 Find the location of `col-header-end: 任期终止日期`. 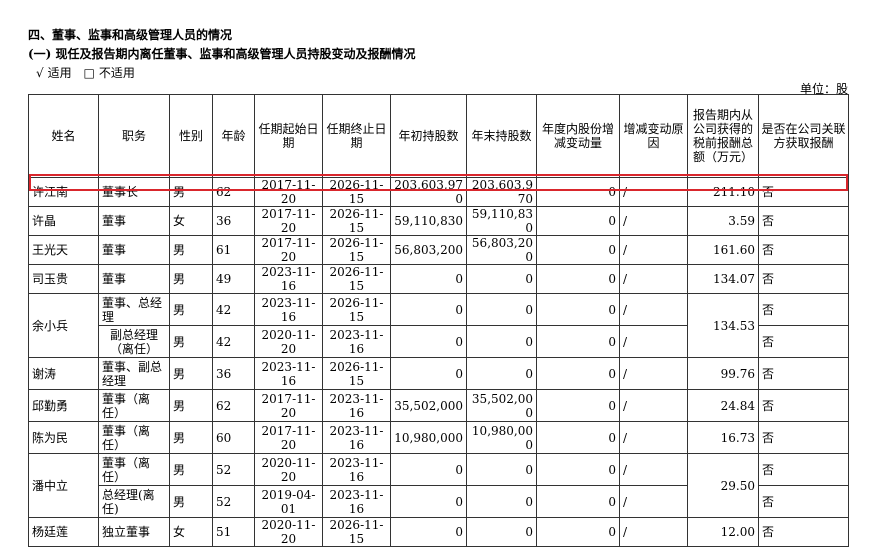

col-header-end: 任期终止日期 is located at coordinates (356, 136).